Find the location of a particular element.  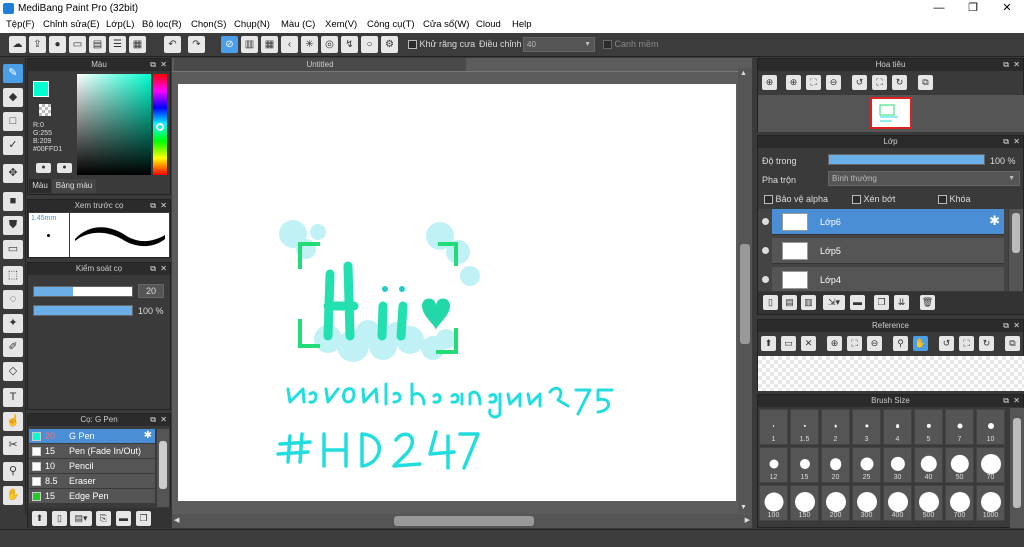

menu-cloud: Cloud is located at coordinates (488, 24).